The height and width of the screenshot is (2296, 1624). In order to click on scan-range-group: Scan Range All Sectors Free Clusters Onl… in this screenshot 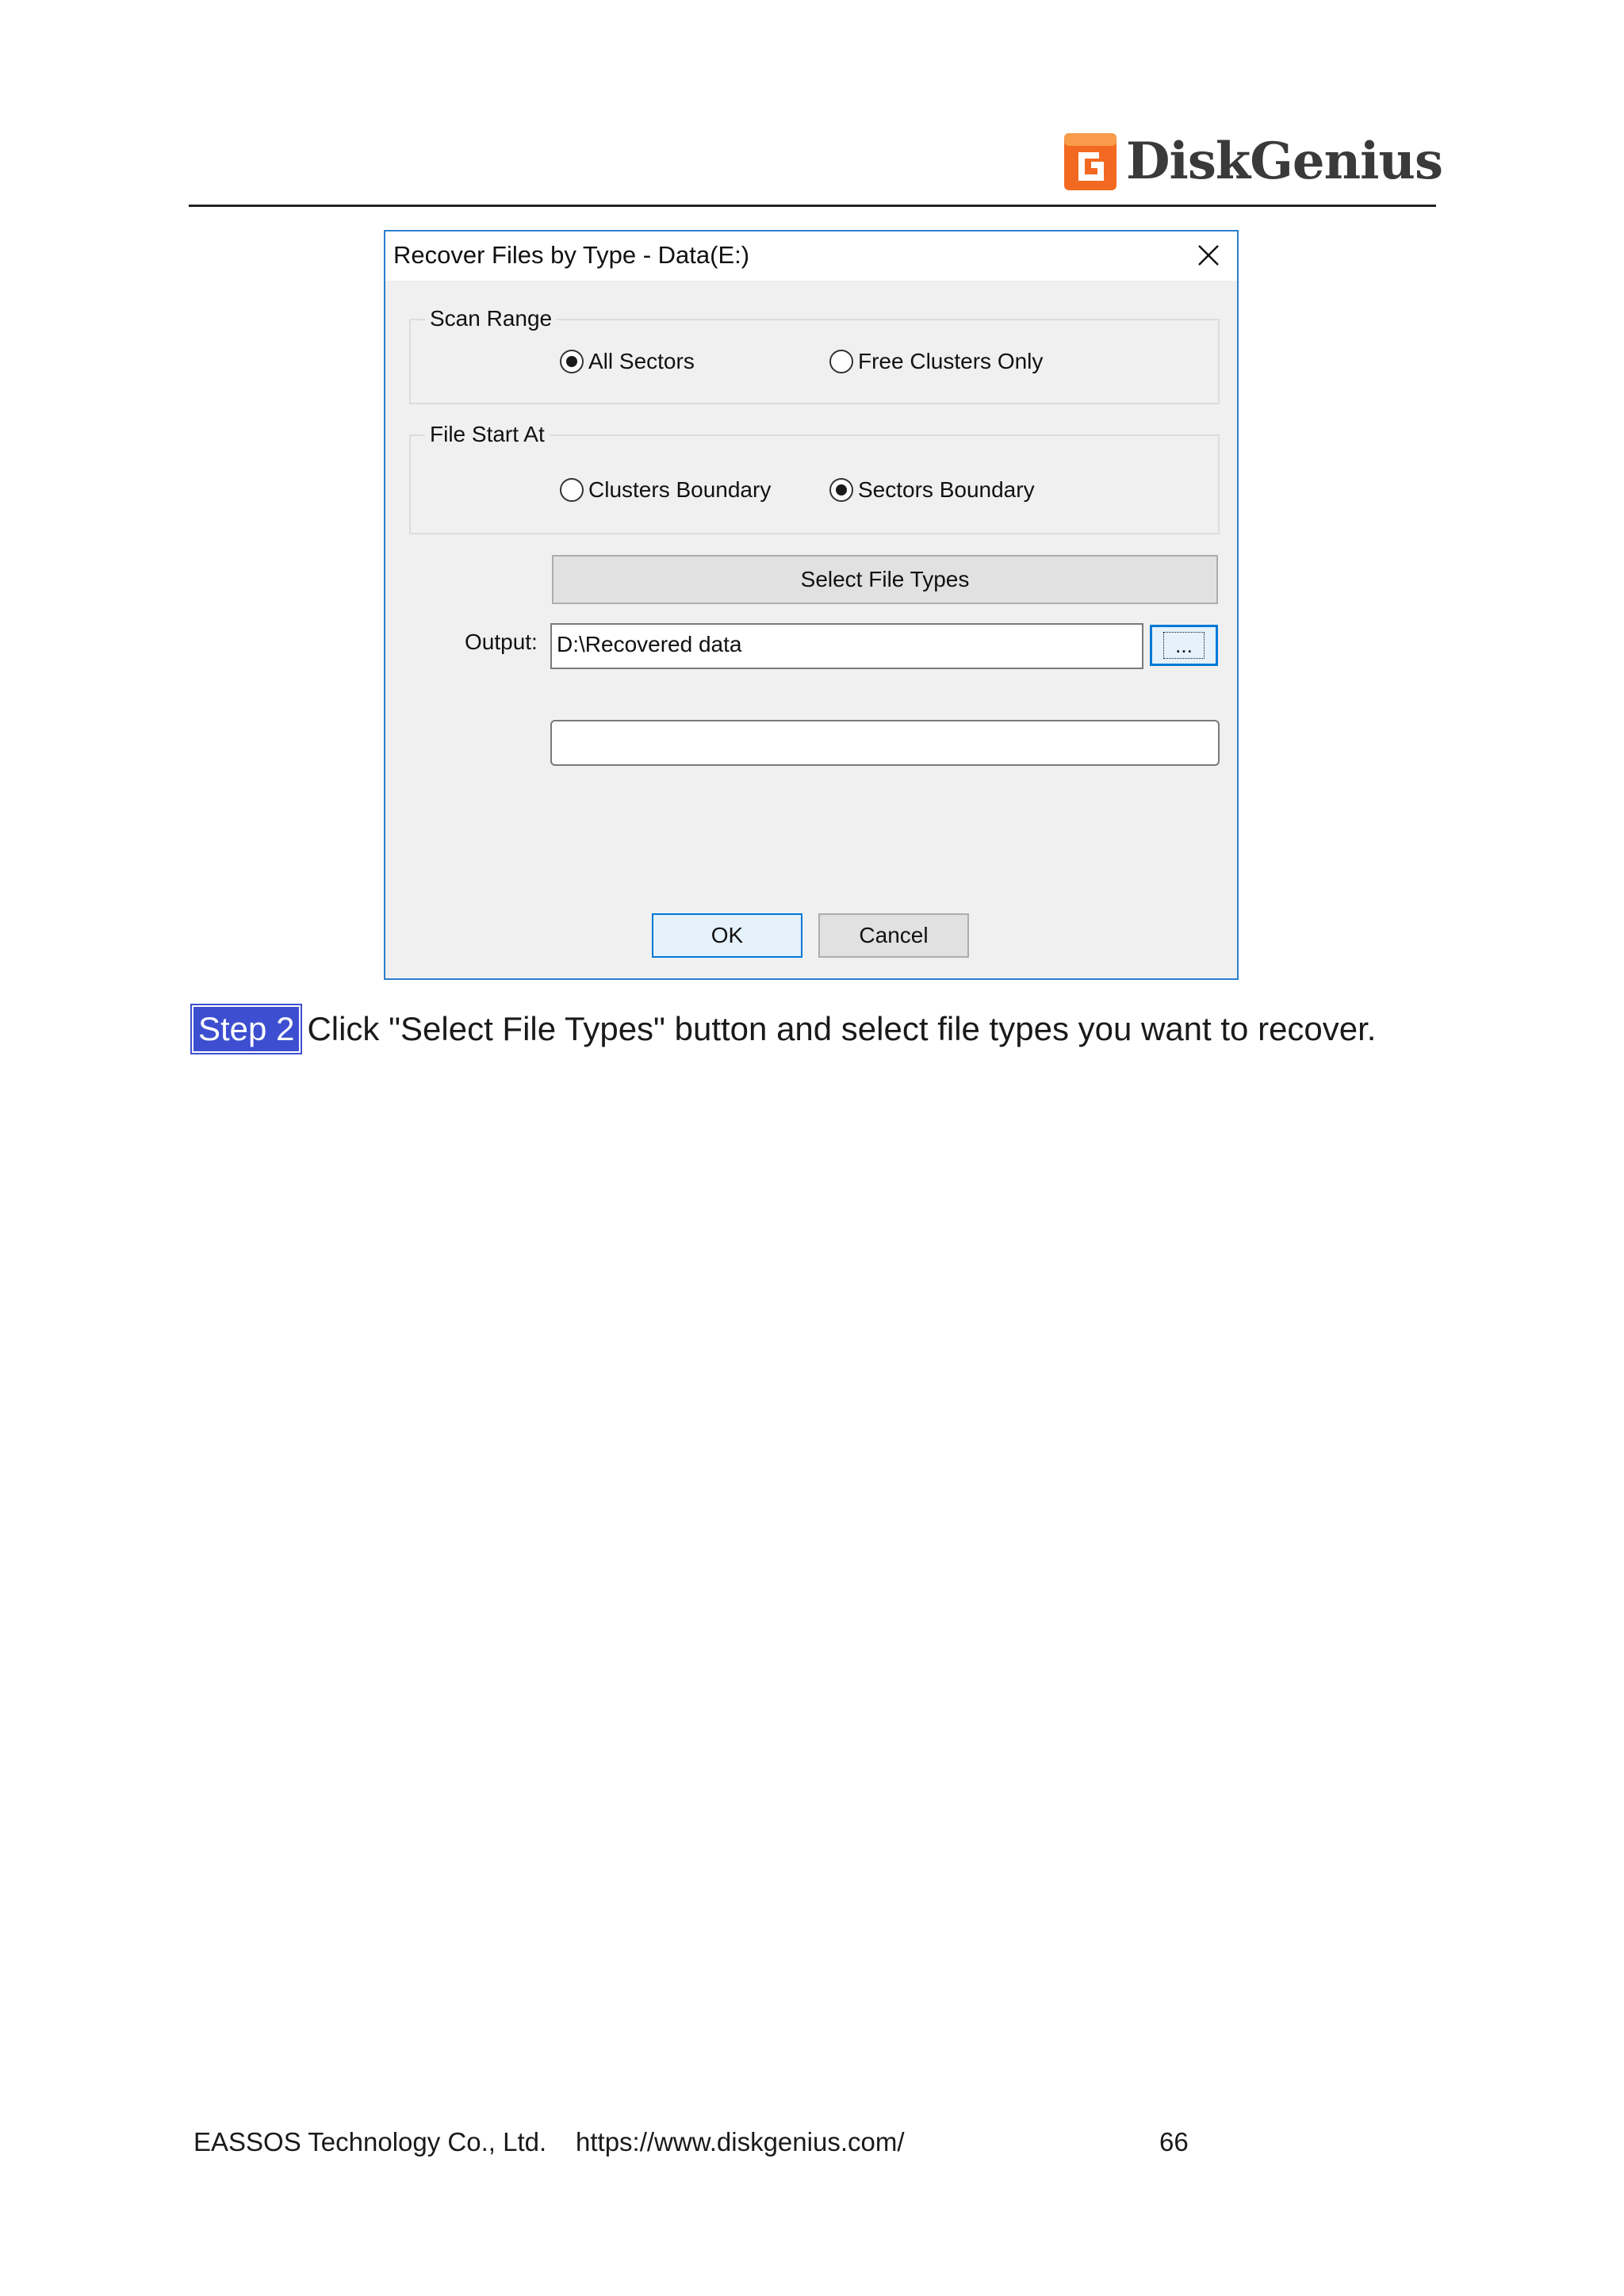, I will do `click(814, 354)`.